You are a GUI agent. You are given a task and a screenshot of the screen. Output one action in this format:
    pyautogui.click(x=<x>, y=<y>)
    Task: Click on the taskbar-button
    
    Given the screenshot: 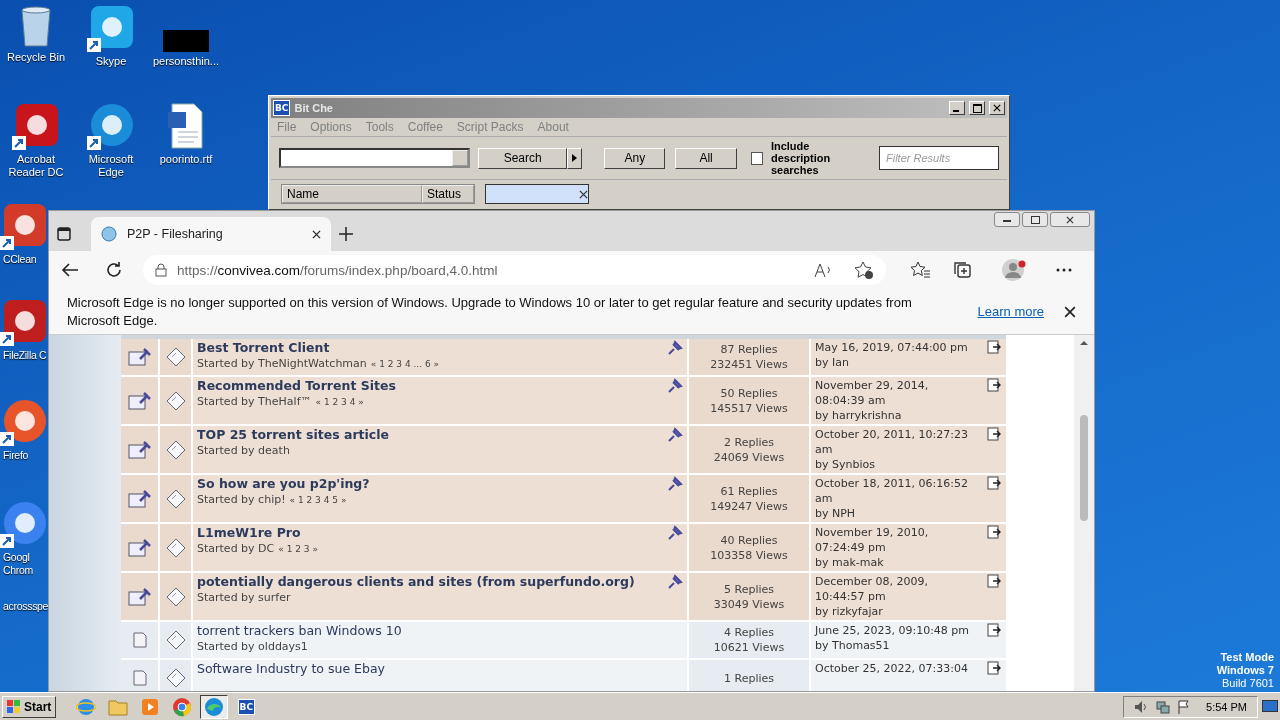 What is the action you would take?
    pyautogui.click(x=214, y=706)
    